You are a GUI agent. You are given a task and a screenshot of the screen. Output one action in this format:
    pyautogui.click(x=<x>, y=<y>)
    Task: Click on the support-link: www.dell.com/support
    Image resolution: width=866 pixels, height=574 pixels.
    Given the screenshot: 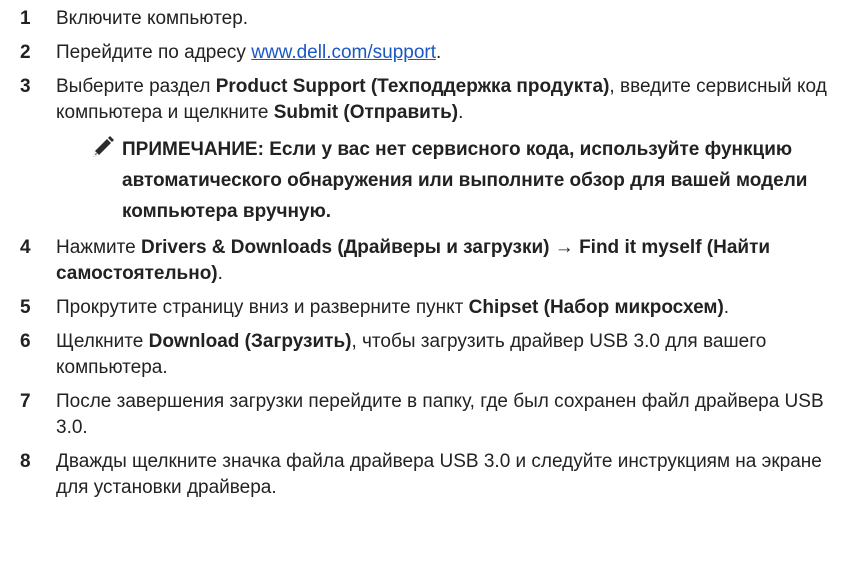 What is the action you would take?
    pyautogui.click(x=343, y=52)
    